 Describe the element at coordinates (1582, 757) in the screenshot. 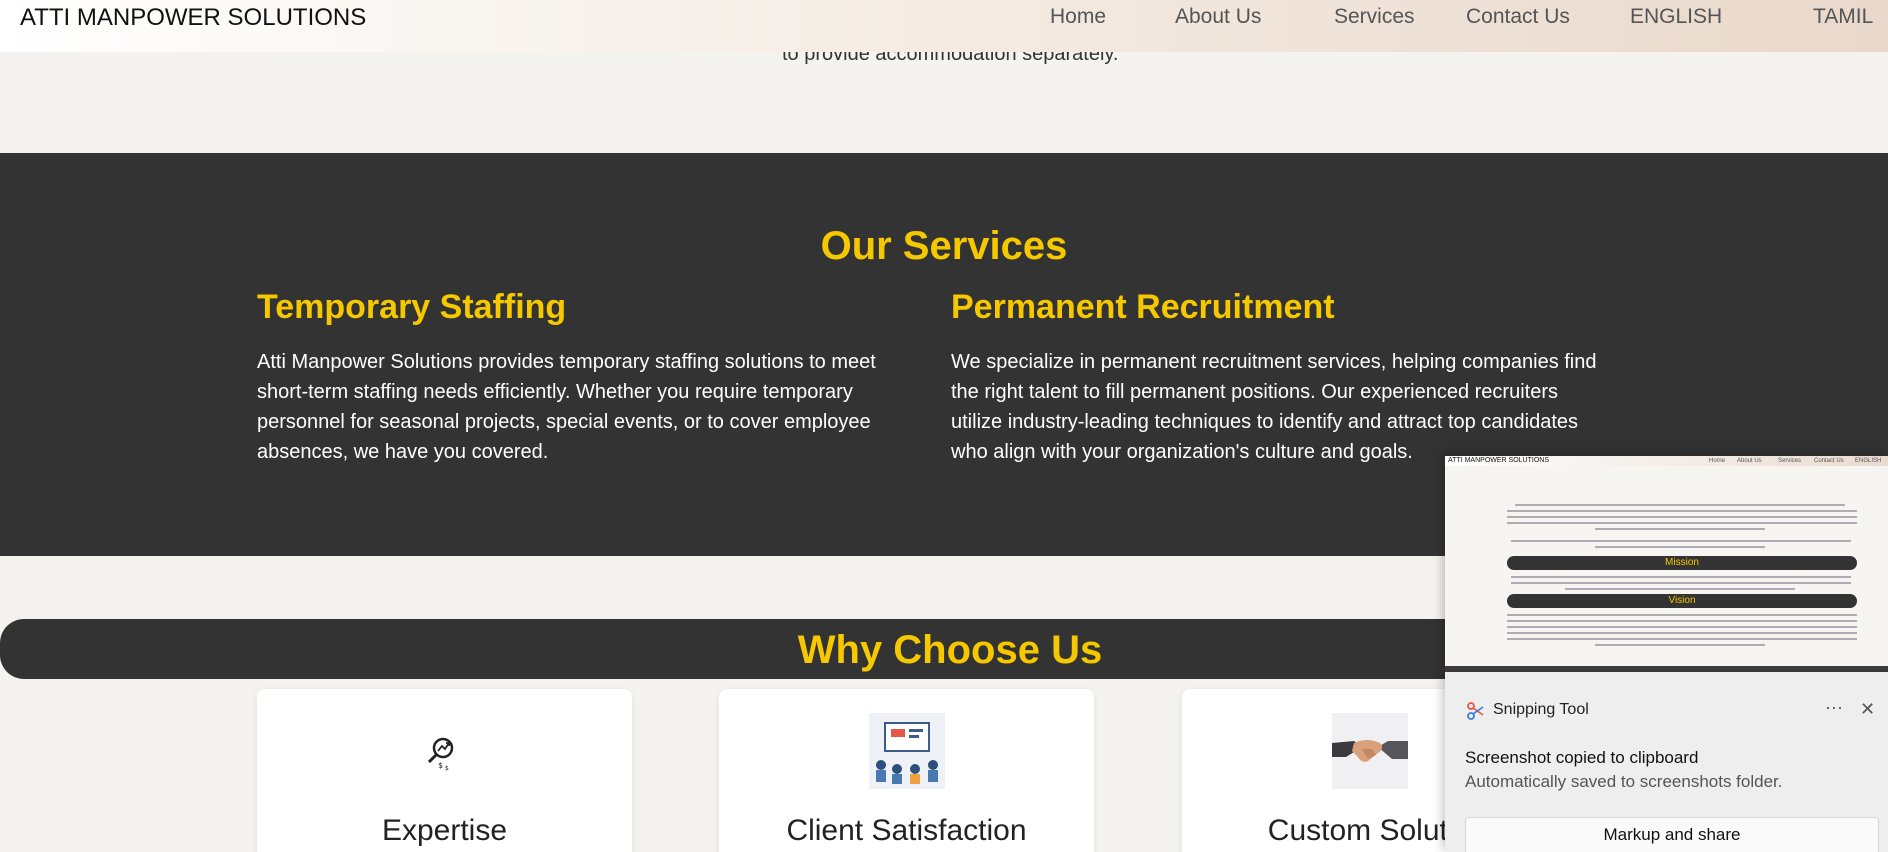

I see `notification-message: Screenshot copied to clipboard` at that location.